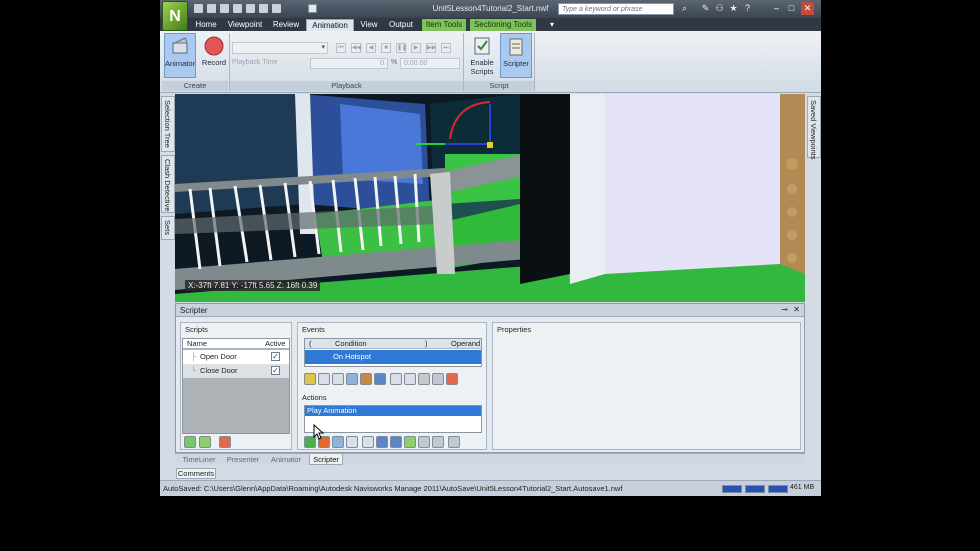 The width and height of the screenshot is (980, 551). I want to click on script-name: Close Door, so click(219, 370).